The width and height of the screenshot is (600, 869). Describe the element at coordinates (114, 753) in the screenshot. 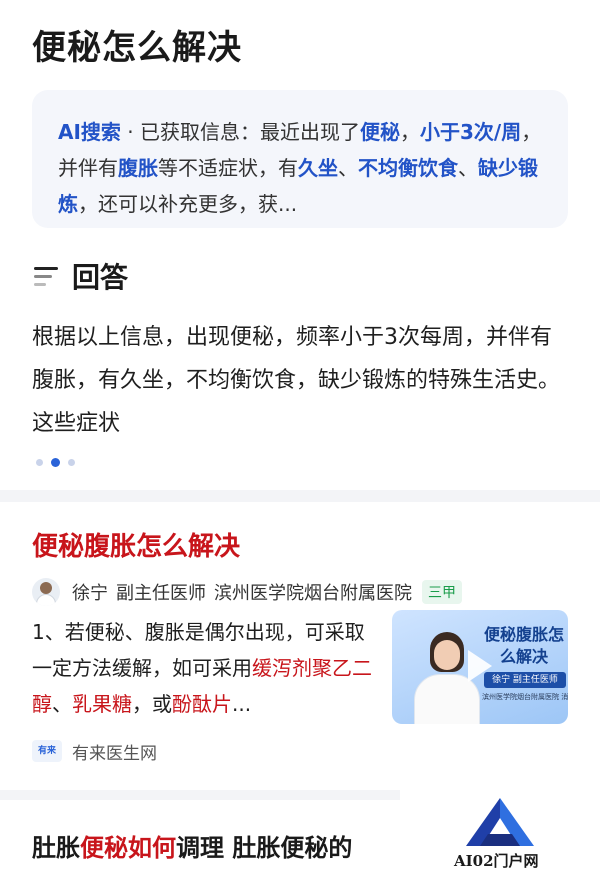

I see `source-name: 有来医生网` at that location.